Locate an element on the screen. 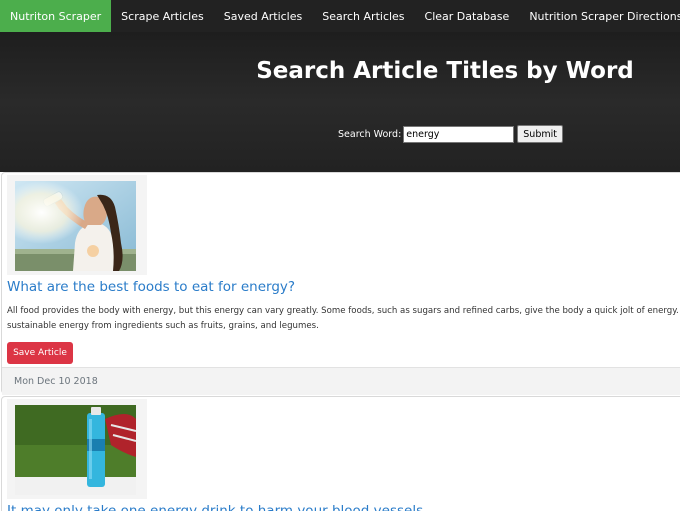 Image resolution: width=680 pixels, height=511 pixels. woman-drinking-water-photo is located at coordinates (75, 226).